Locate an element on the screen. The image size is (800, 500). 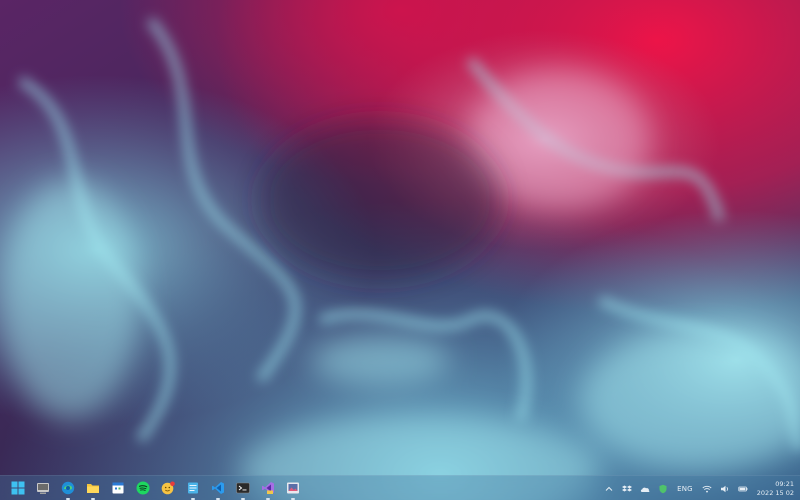
tray-volume is located at coordinates (725, 488).